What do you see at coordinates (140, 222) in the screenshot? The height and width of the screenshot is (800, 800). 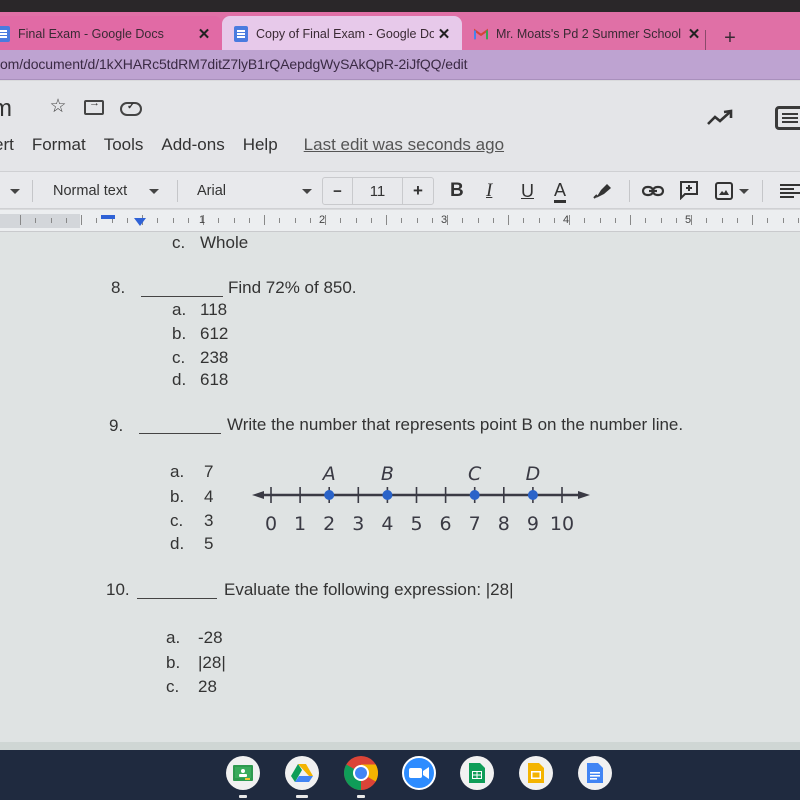 I see `left-indent-handle` at bounding box center [140, 222].